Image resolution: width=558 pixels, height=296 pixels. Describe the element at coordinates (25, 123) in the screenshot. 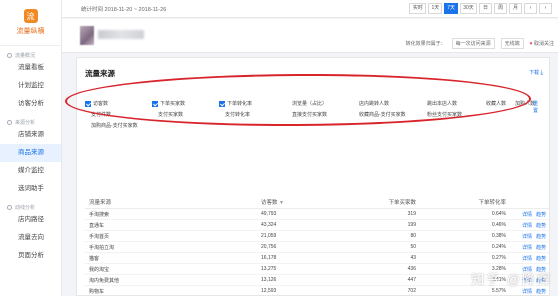

I see `nav-section-label: 来源分析` at that location.